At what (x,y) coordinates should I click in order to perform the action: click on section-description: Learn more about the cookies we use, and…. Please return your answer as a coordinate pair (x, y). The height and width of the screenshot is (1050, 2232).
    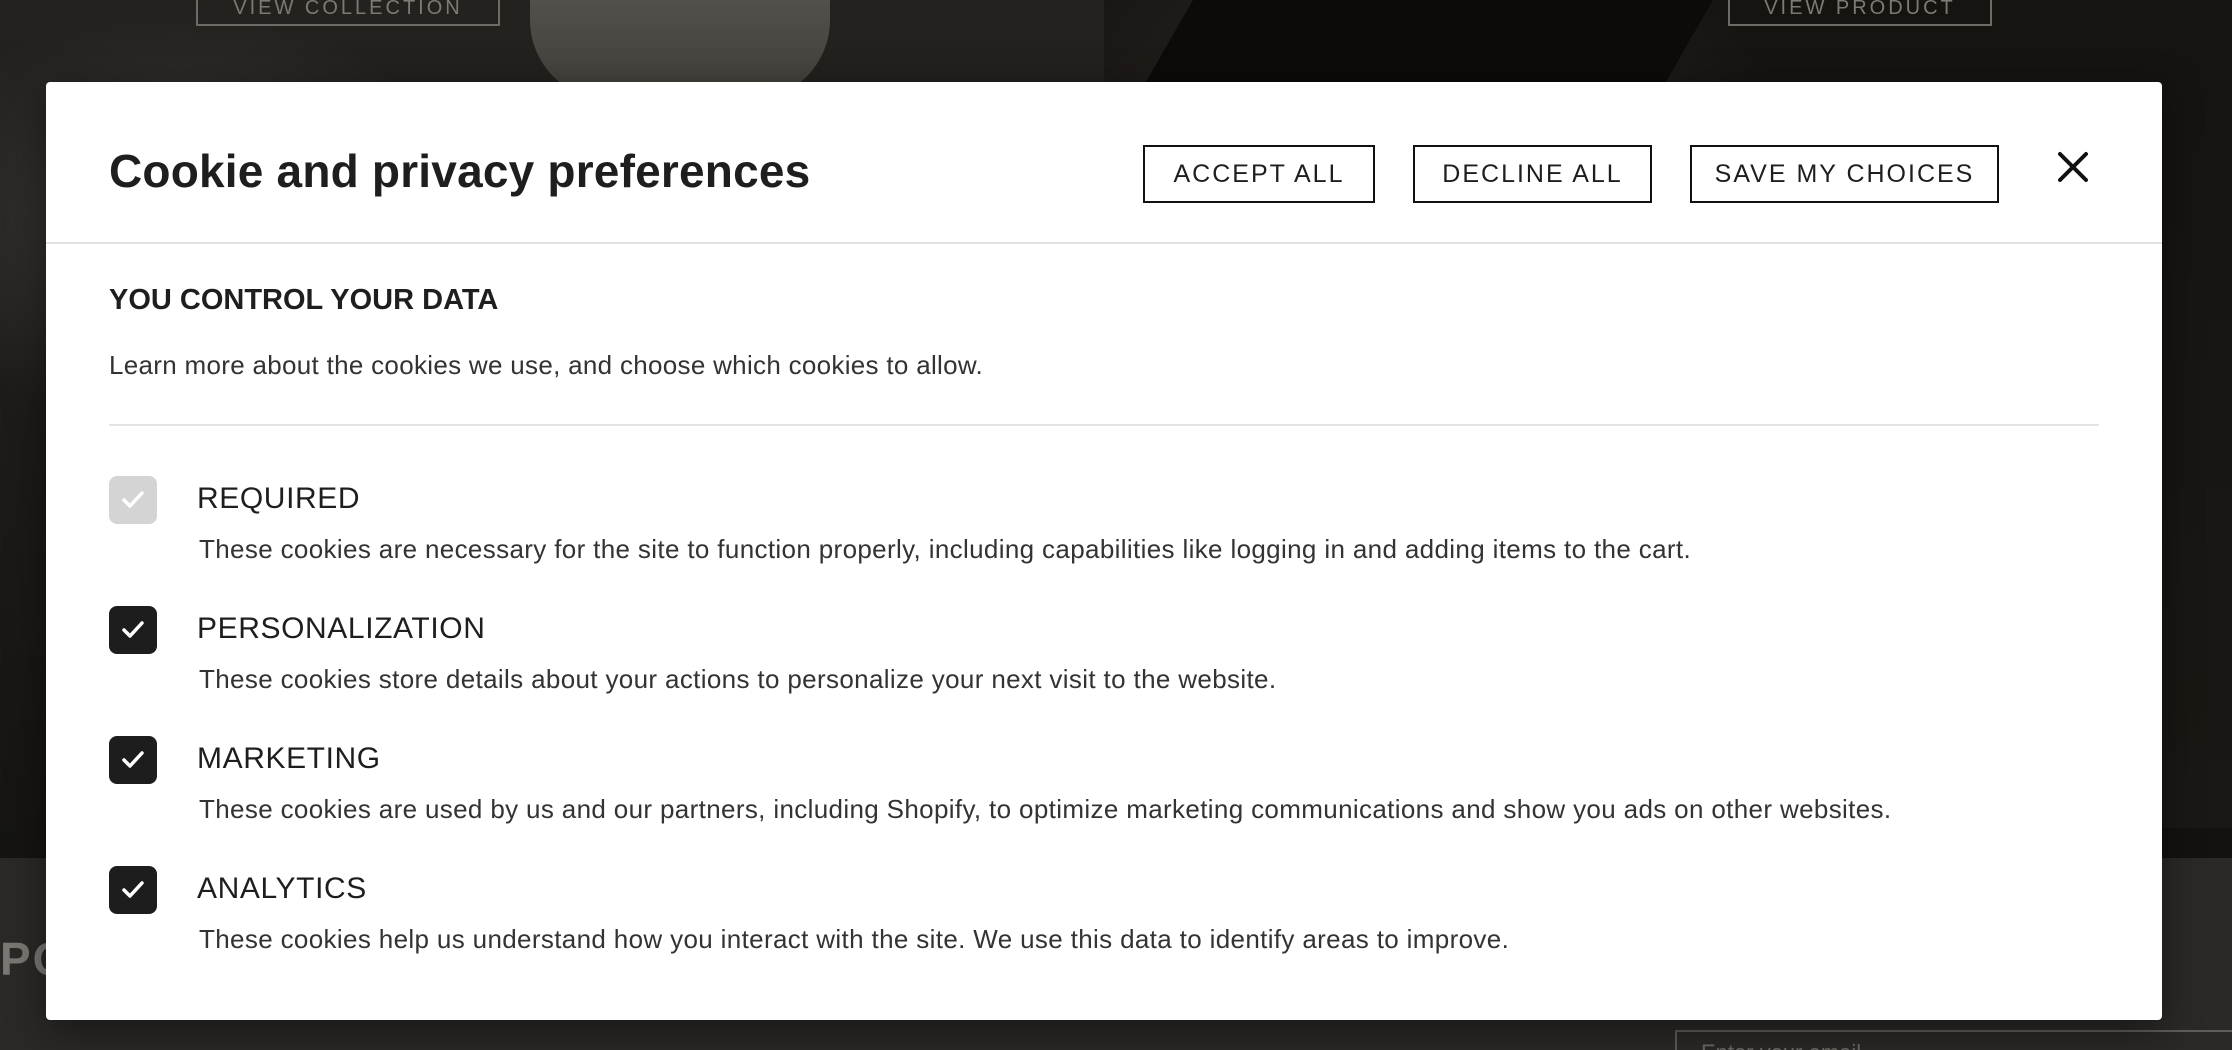
    Looking at the image, I should click on (546, 365).